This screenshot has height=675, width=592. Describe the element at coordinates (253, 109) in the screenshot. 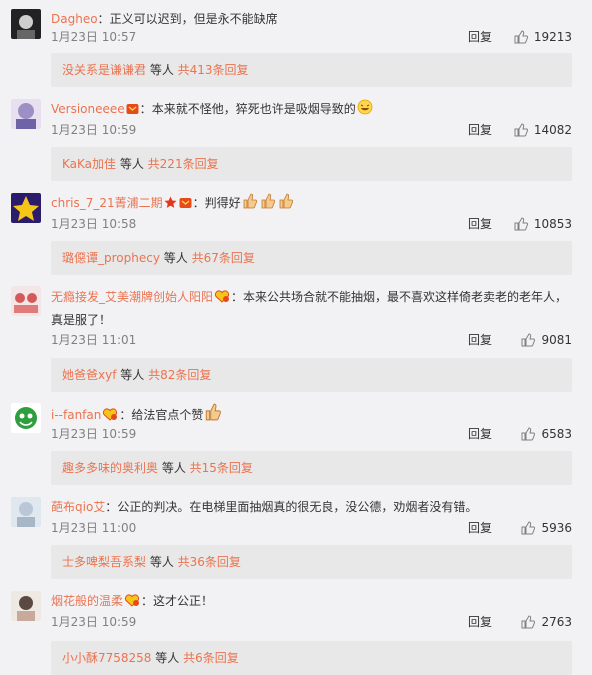

I see `comment-text: 本来就不怪他，猝死也许是吸烟导致的` at that location.